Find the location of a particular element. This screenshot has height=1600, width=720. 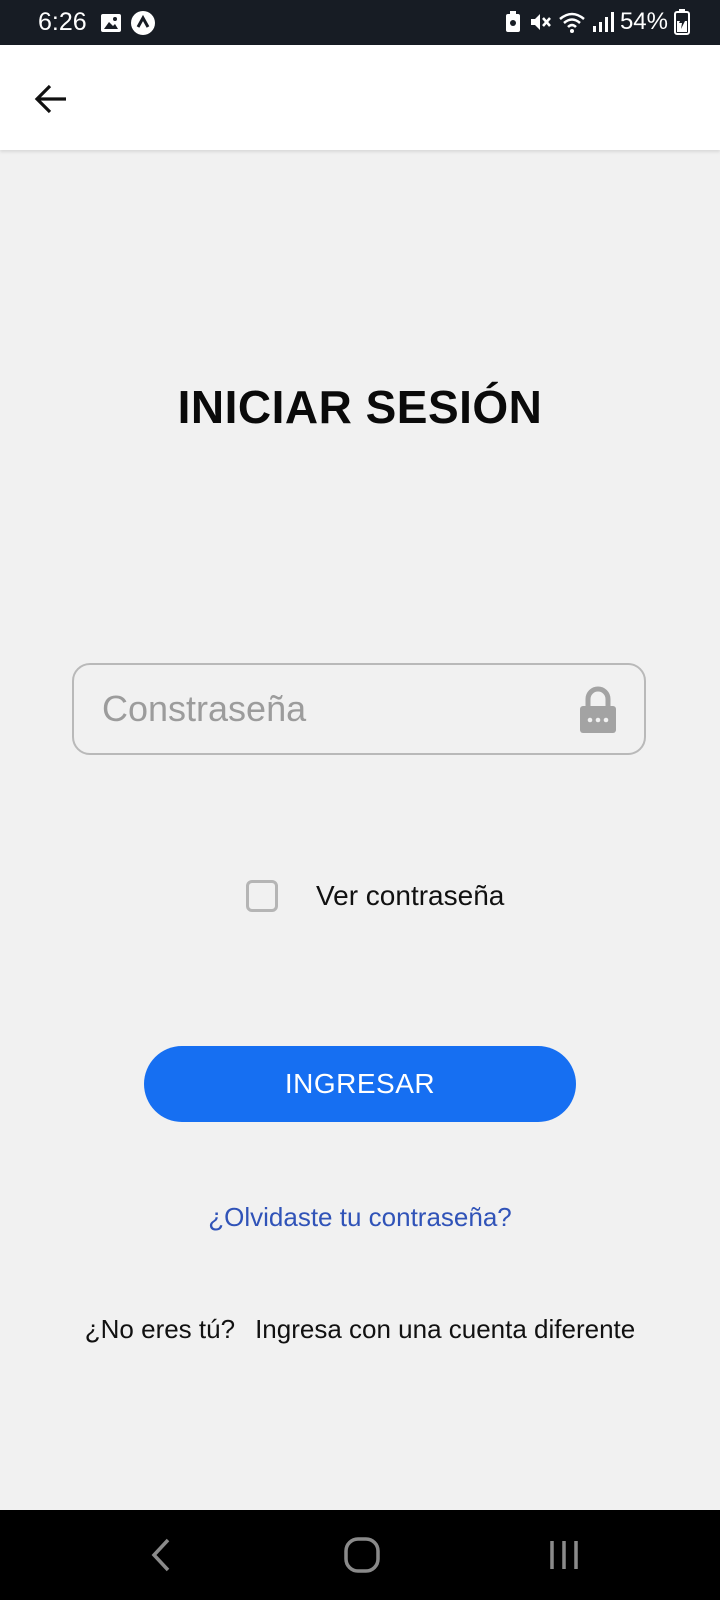

back-button is located at coordinates (52, 99).